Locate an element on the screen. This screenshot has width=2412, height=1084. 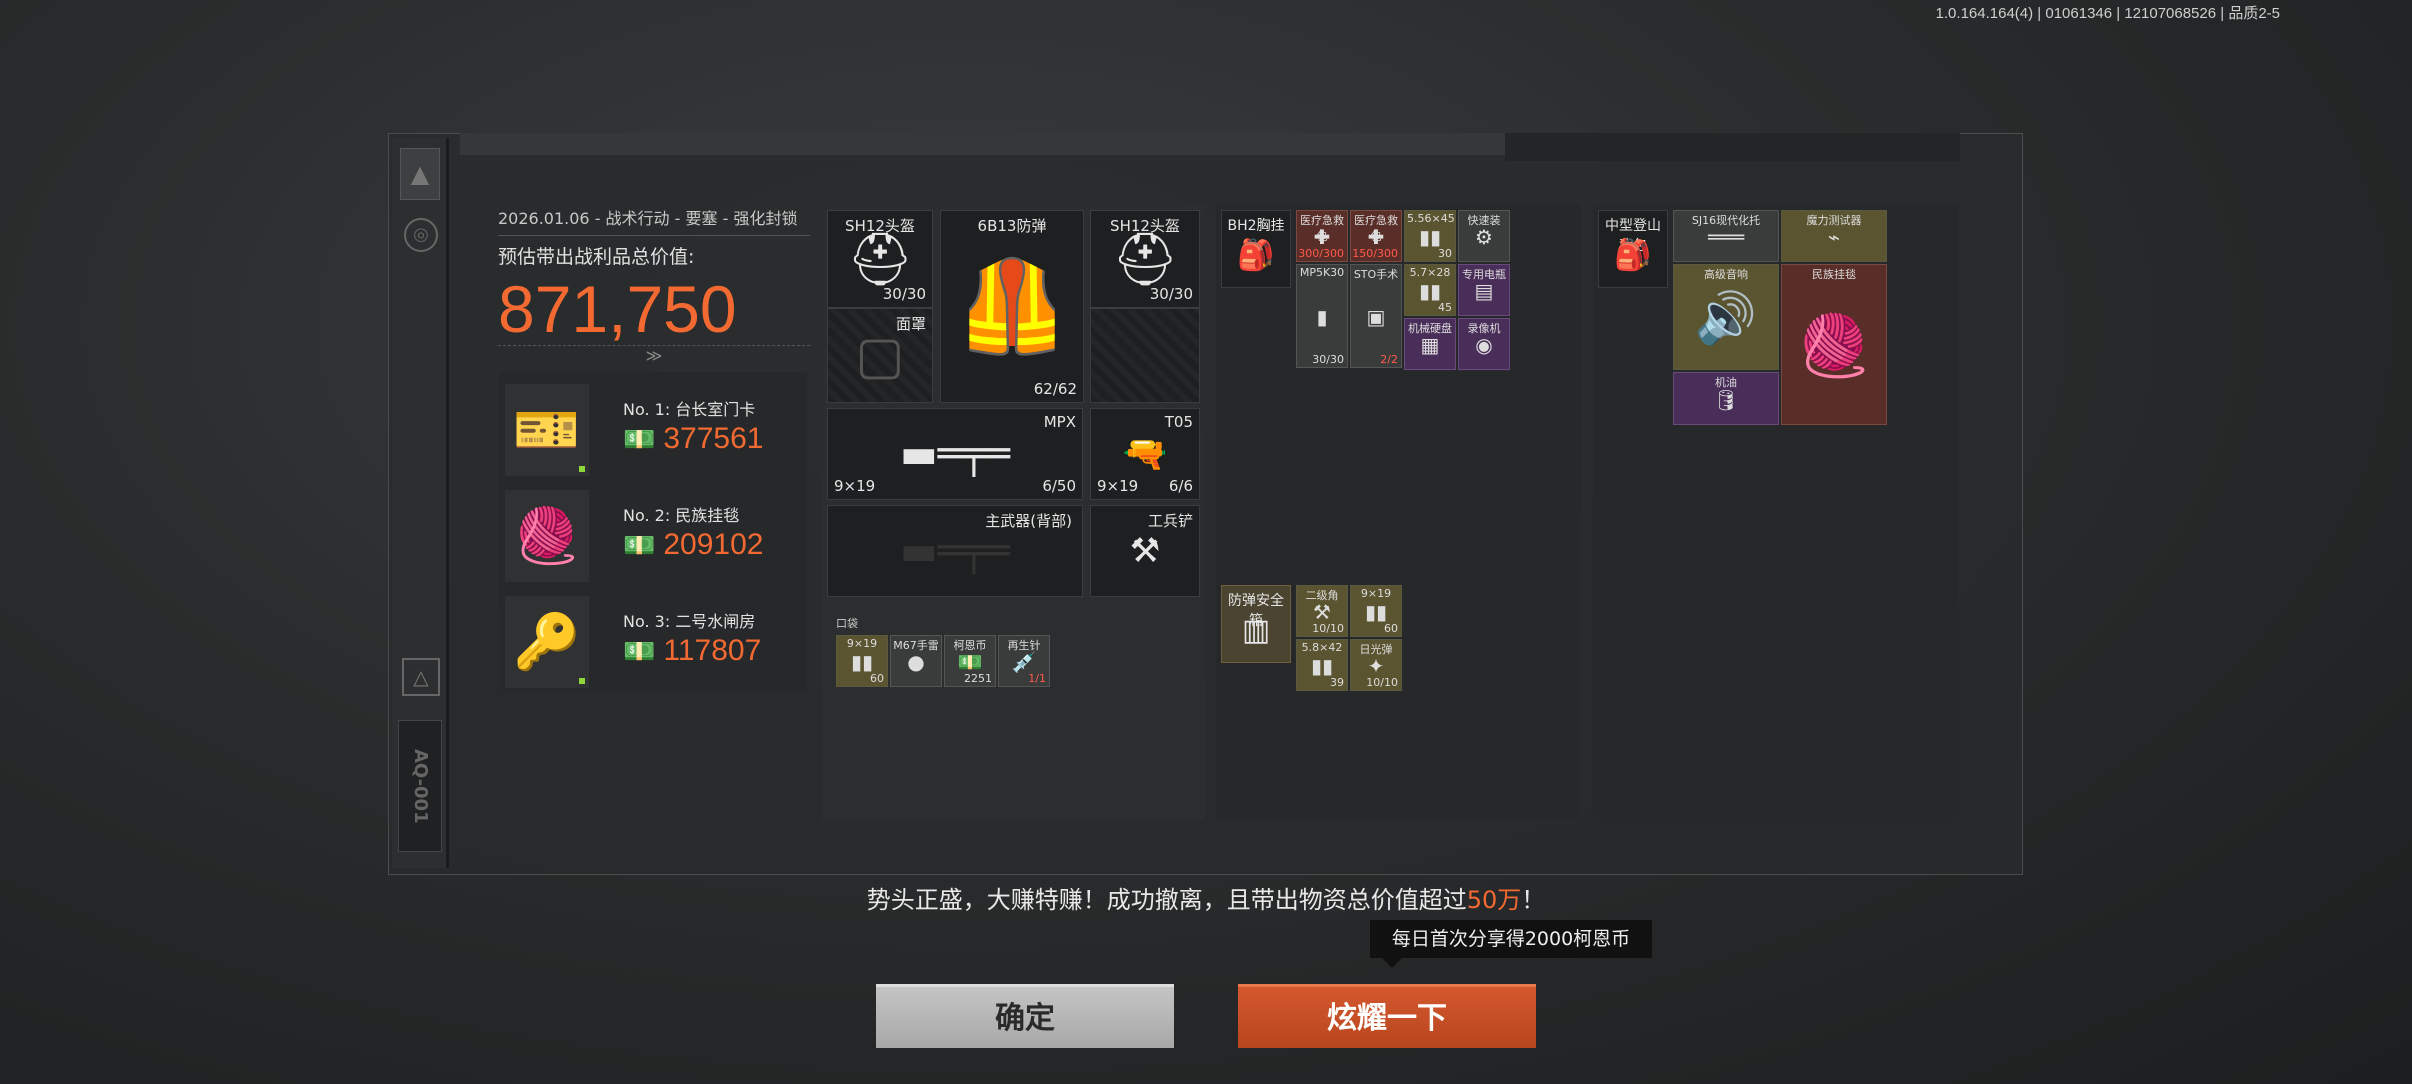
share-button: 炫耀一下 is located at coordinates (1387, 1016).